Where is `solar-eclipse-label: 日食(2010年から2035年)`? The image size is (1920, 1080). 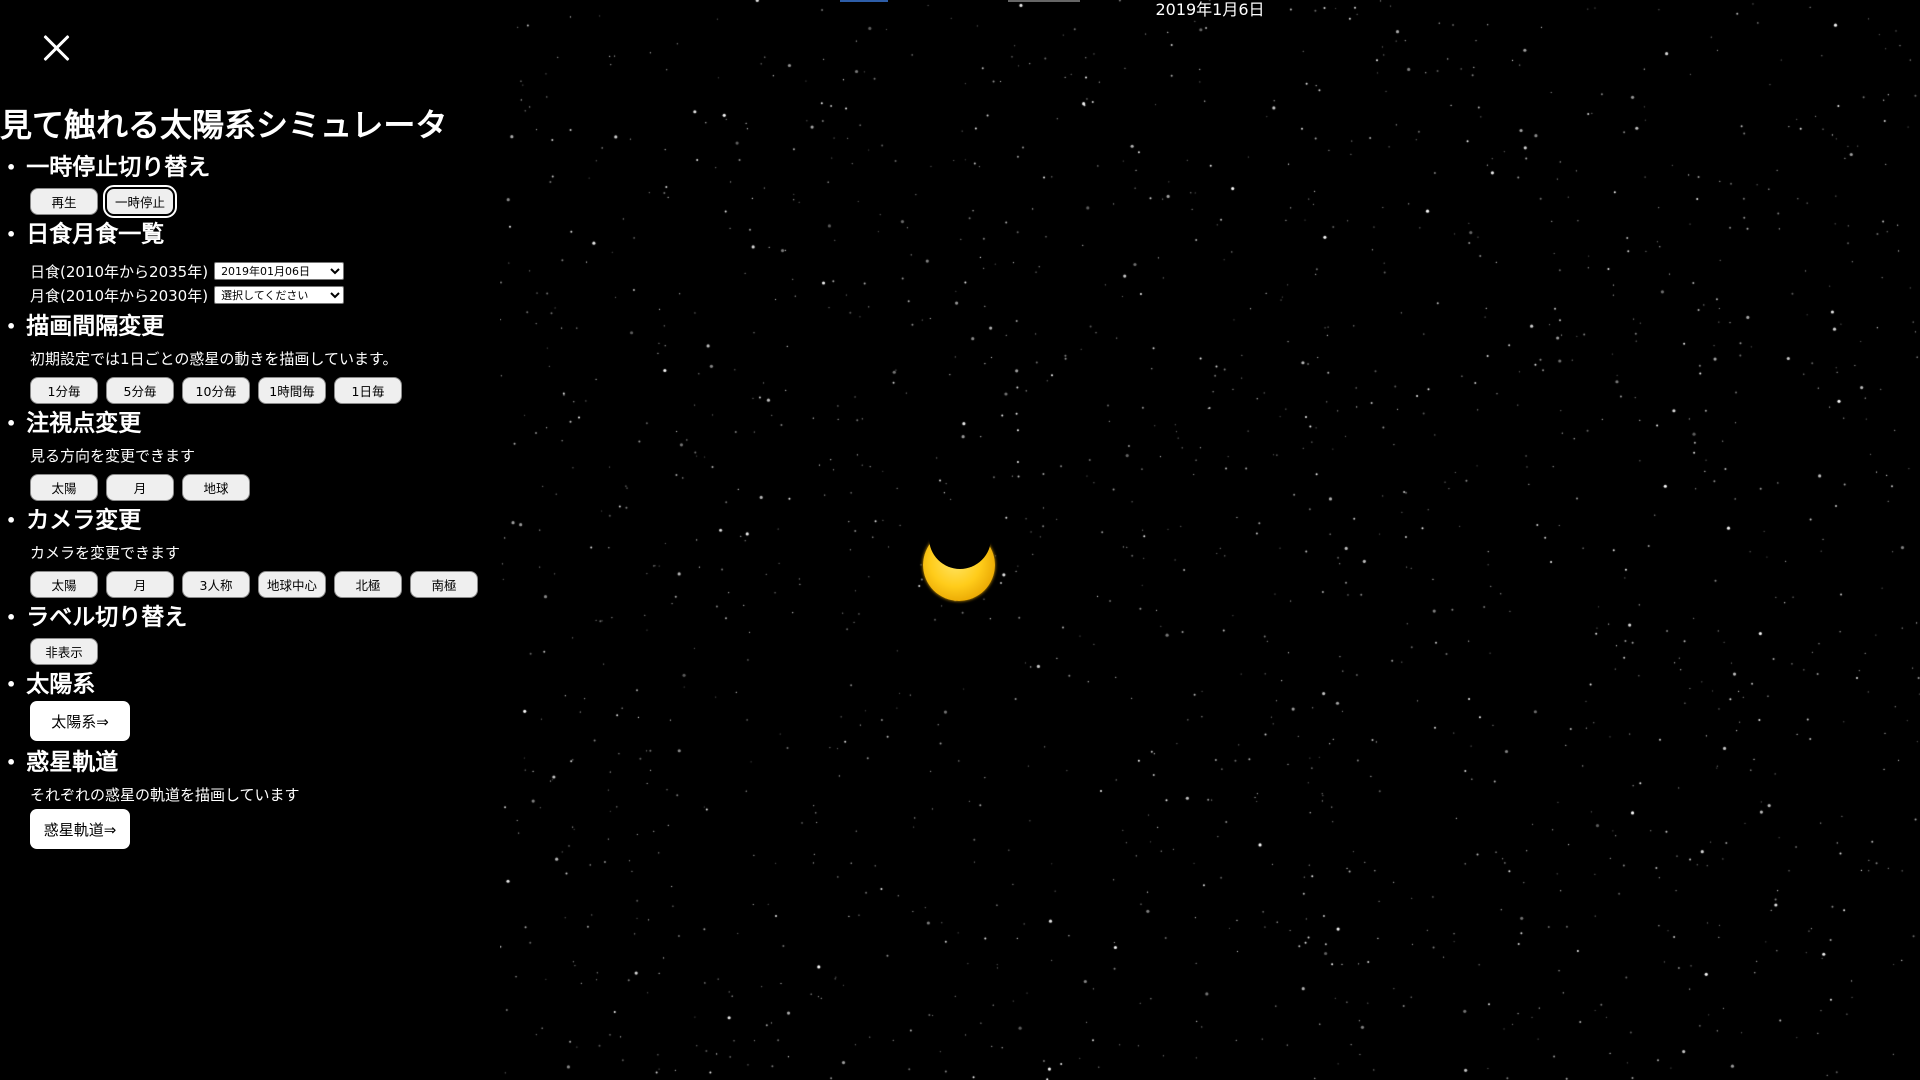 solar-eclipse-label: 日食(2010年から2035年) is located at coordinates (119, 271).